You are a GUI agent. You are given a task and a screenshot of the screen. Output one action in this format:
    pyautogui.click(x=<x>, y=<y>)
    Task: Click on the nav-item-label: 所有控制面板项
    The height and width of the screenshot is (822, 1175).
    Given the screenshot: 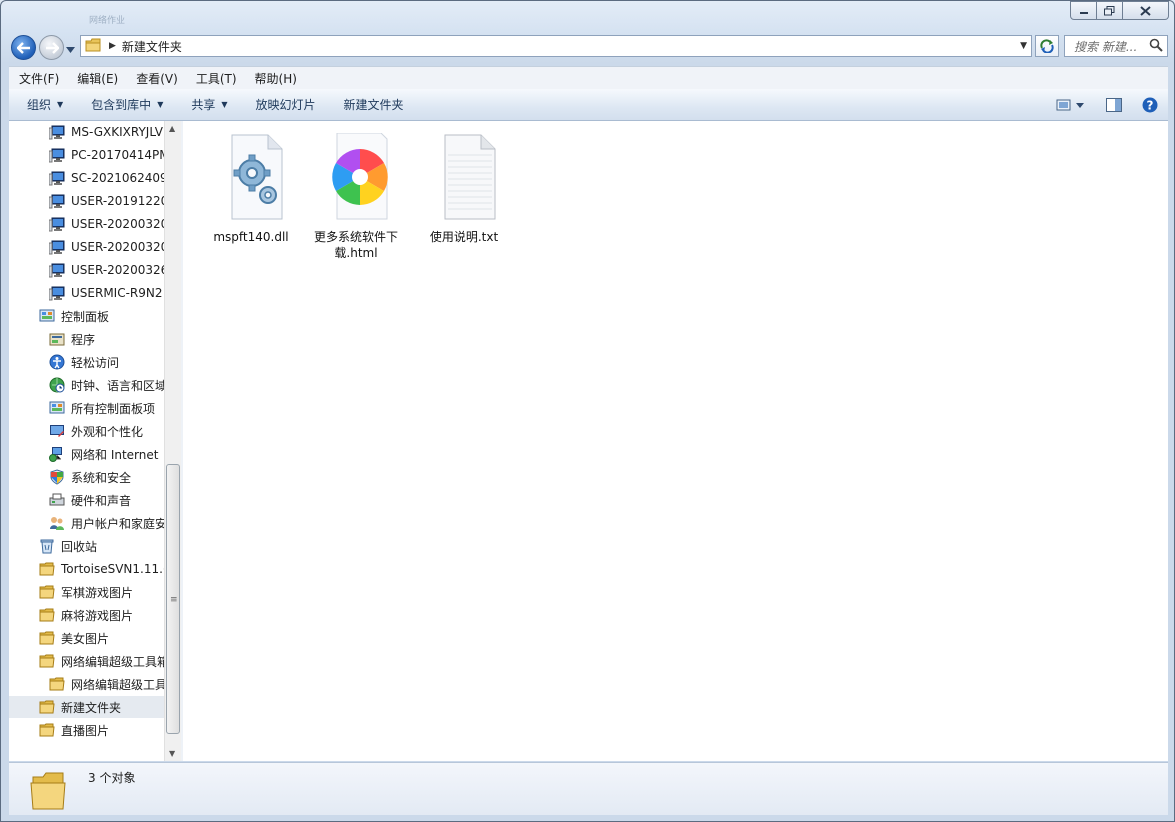 What is the action you would take?
    pyautogui.click(x=113, y=408)
    